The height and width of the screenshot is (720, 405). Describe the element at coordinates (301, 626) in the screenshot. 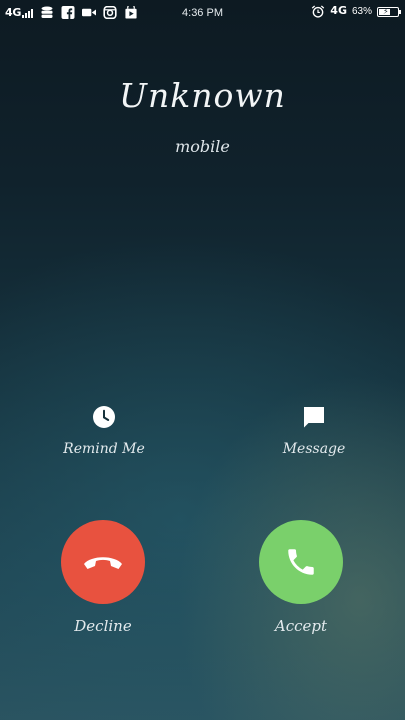

I see `accept-label: Accept` at that location.